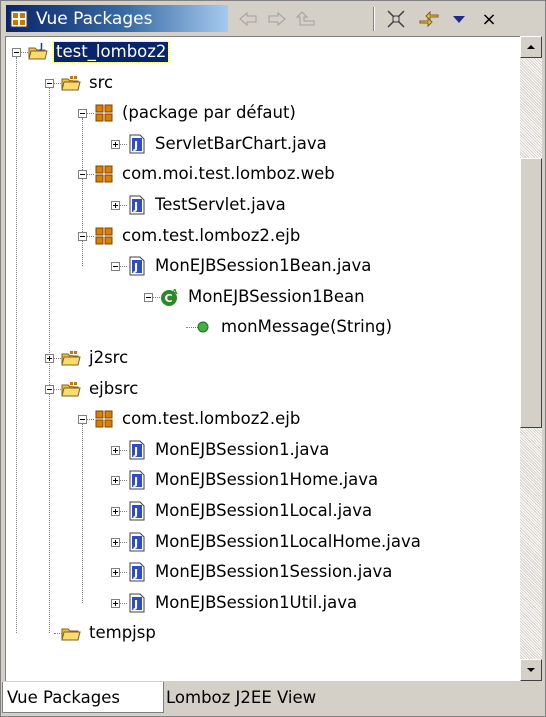 The image size is (546, 717). Describe the element at coordinates (459, 19) in the screenshot. I see `view-menu-button` at that location.